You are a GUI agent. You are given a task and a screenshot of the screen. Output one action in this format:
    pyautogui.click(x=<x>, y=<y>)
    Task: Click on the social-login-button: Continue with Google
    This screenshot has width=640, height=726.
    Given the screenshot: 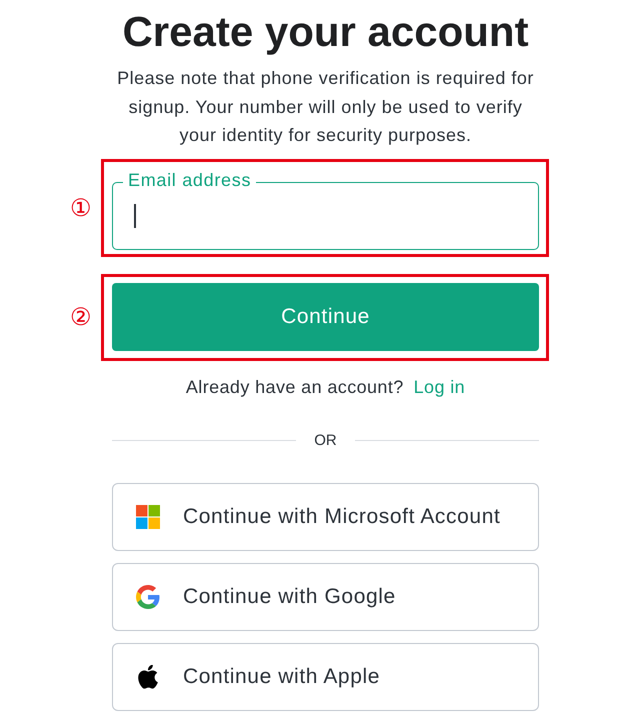 What is the action you would take?
    pyautogui.click(x=325, y=596)
    